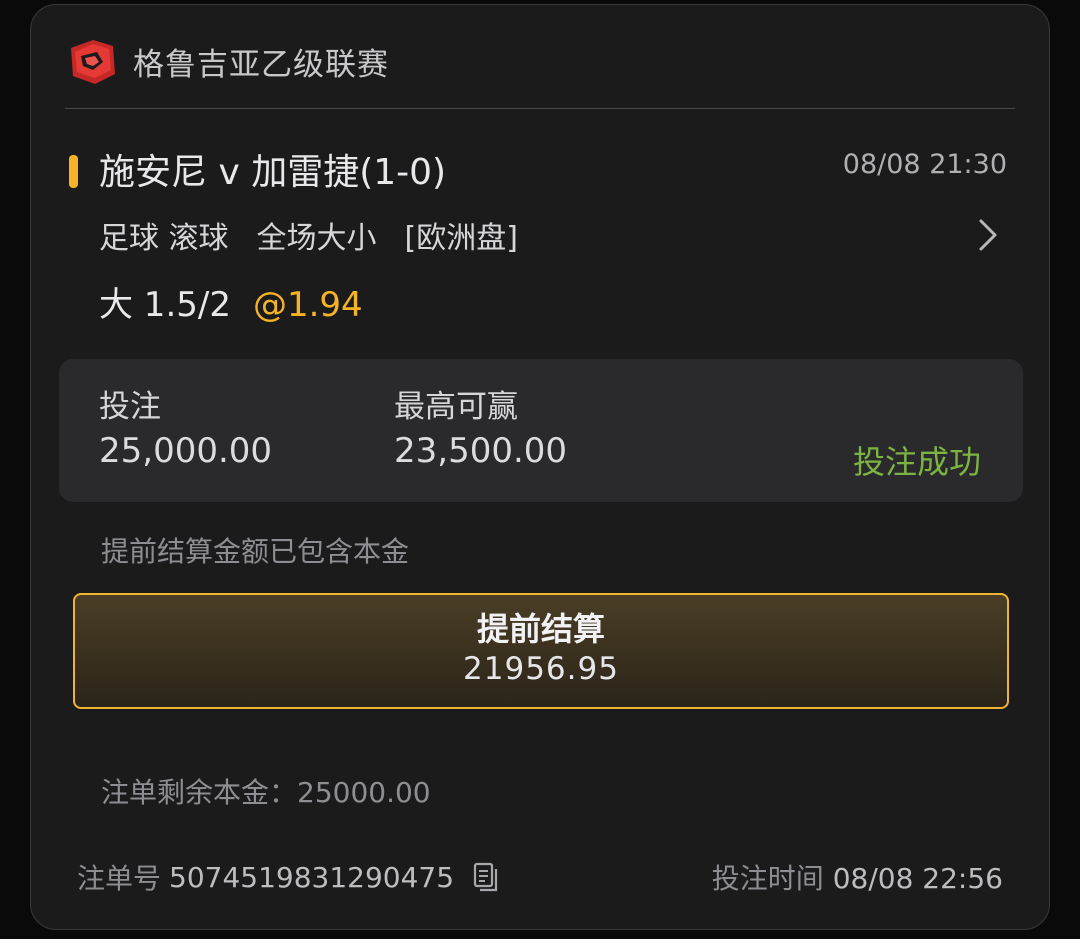 This screenshot has height=939, width=1080. What do you see at coordinates (541, 669) in the screenshot?
I see `cashout-amount: 21956.95` at bounding box center [541, 669].